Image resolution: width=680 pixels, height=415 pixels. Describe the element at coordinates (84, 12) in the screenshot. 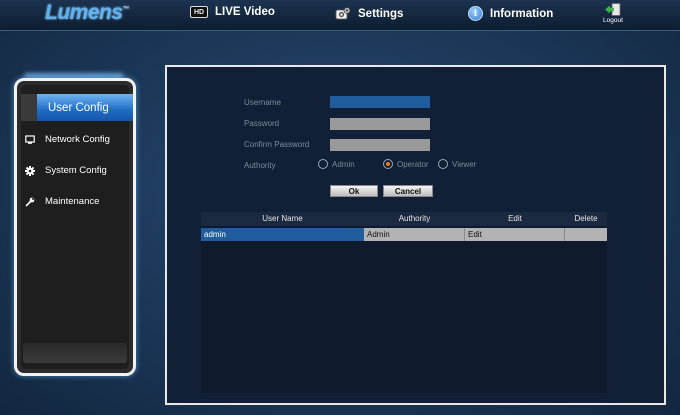

I see `logo-text: Lumens` at that location.